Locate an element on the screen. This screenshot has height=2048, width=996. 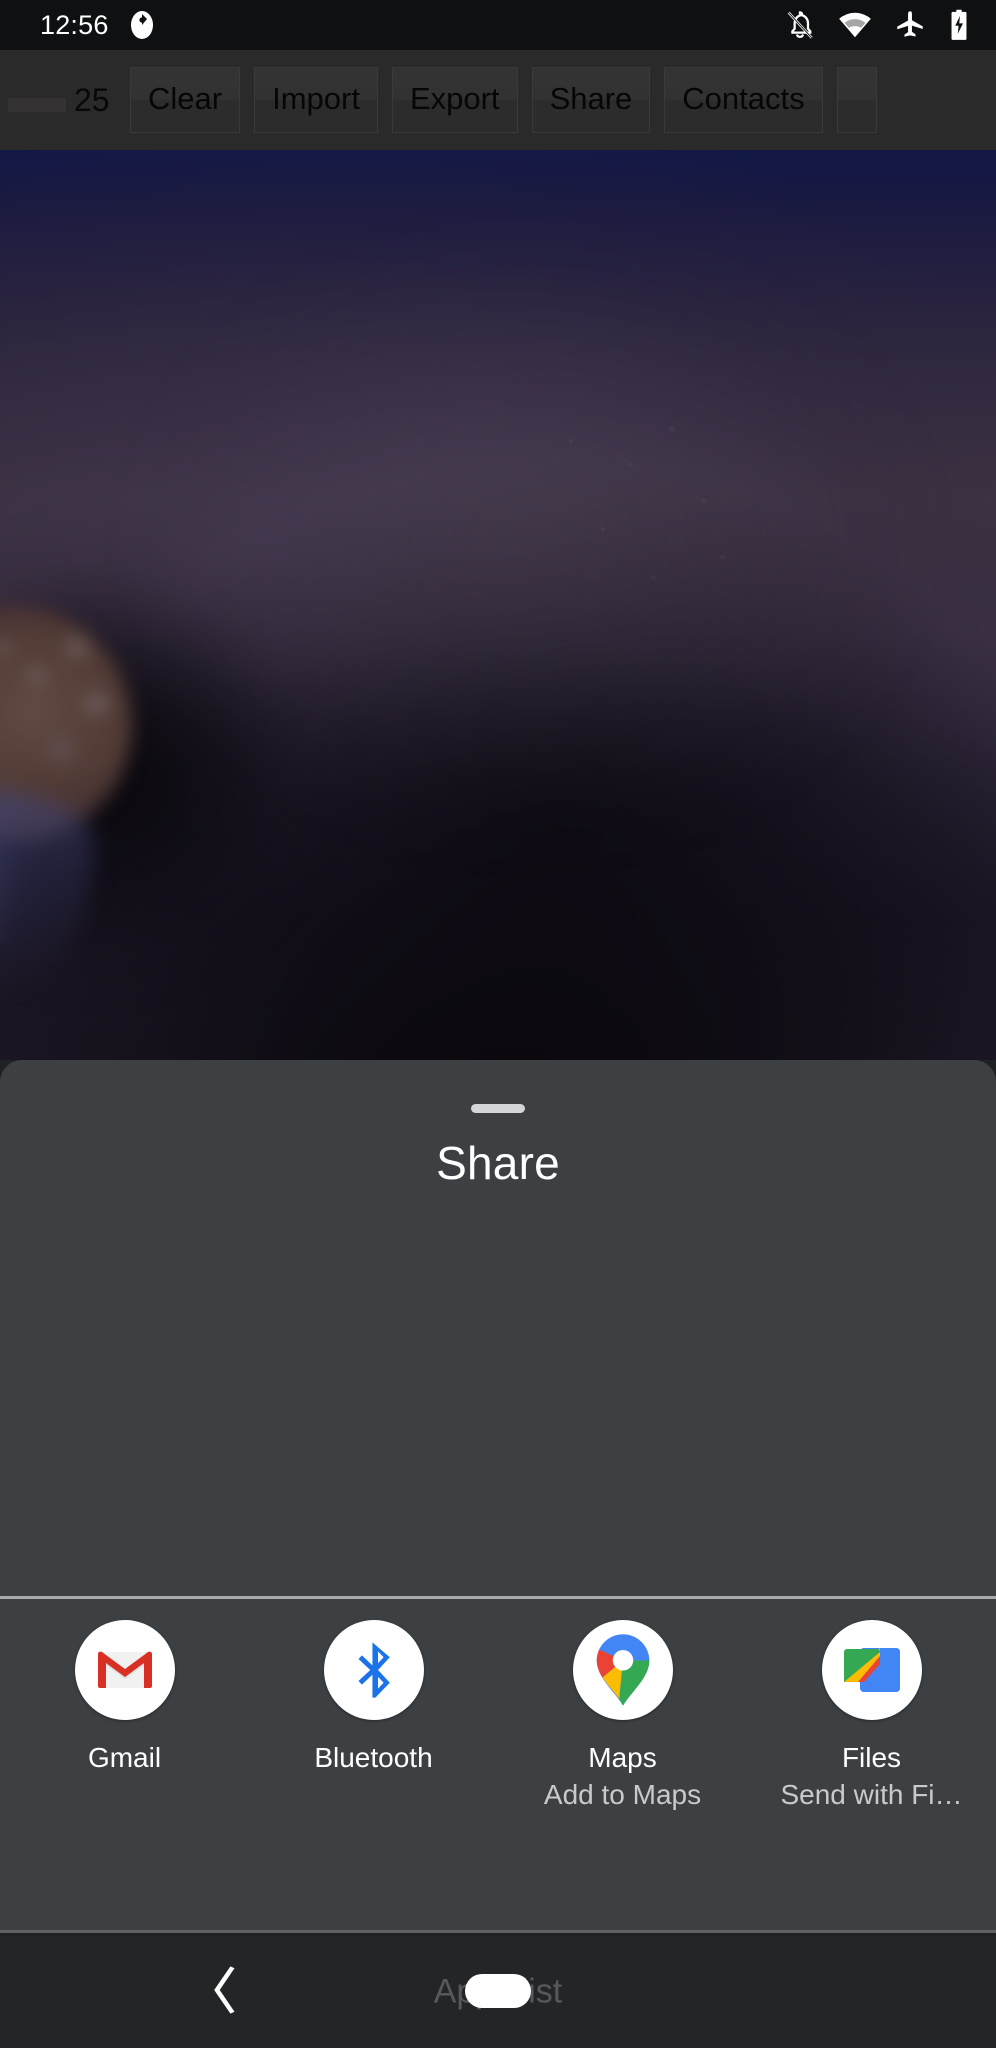
app-notification-icon is located at coordinates (142, 25).